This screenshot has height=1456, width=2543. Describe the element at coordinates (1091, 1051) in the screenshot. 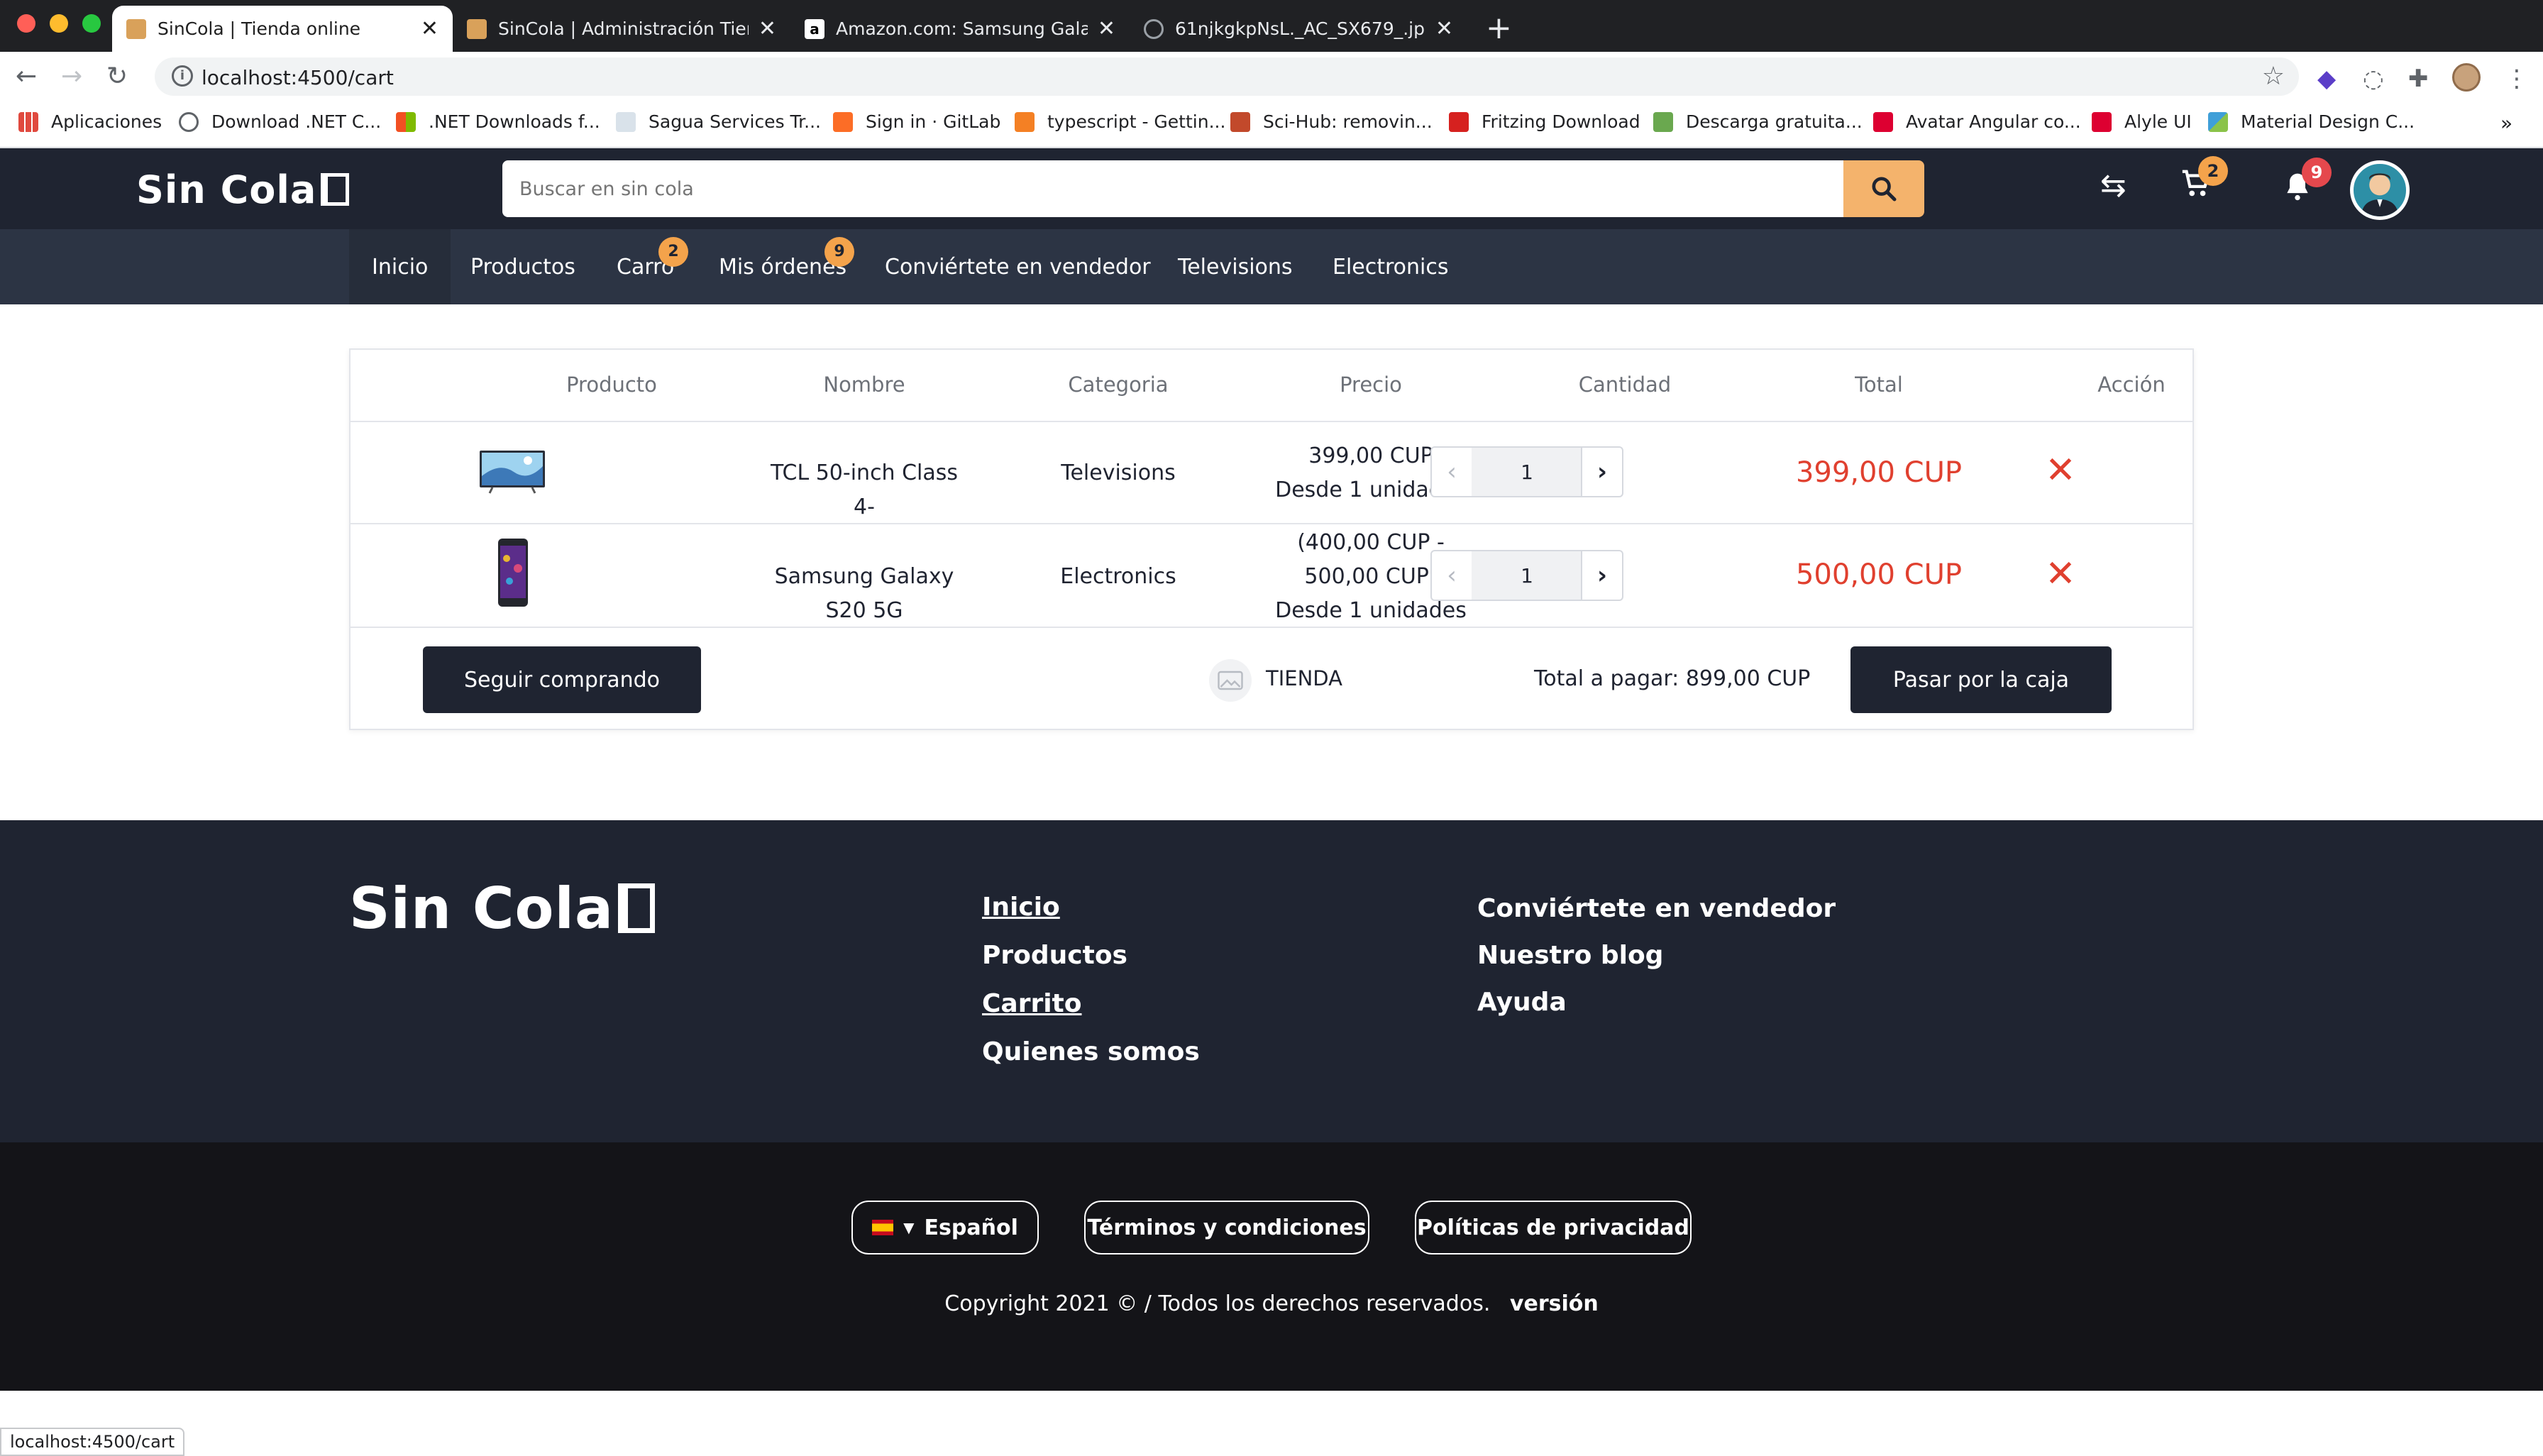

I see `footer-link-quienes-somos: Quienes somos` at that location.